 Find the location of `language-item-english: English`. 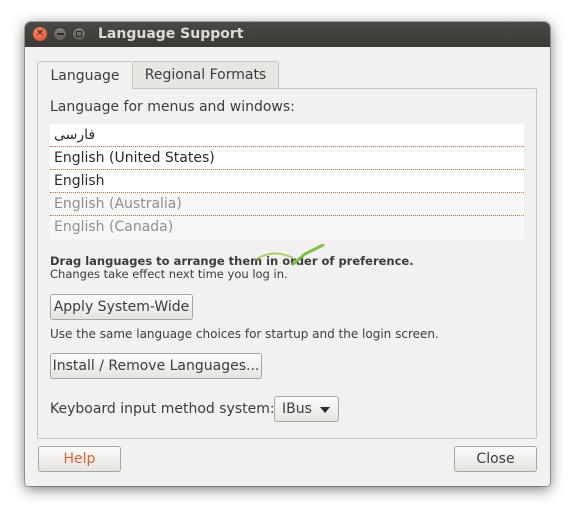

language-item-english: English is located at coordinates (287, 181).